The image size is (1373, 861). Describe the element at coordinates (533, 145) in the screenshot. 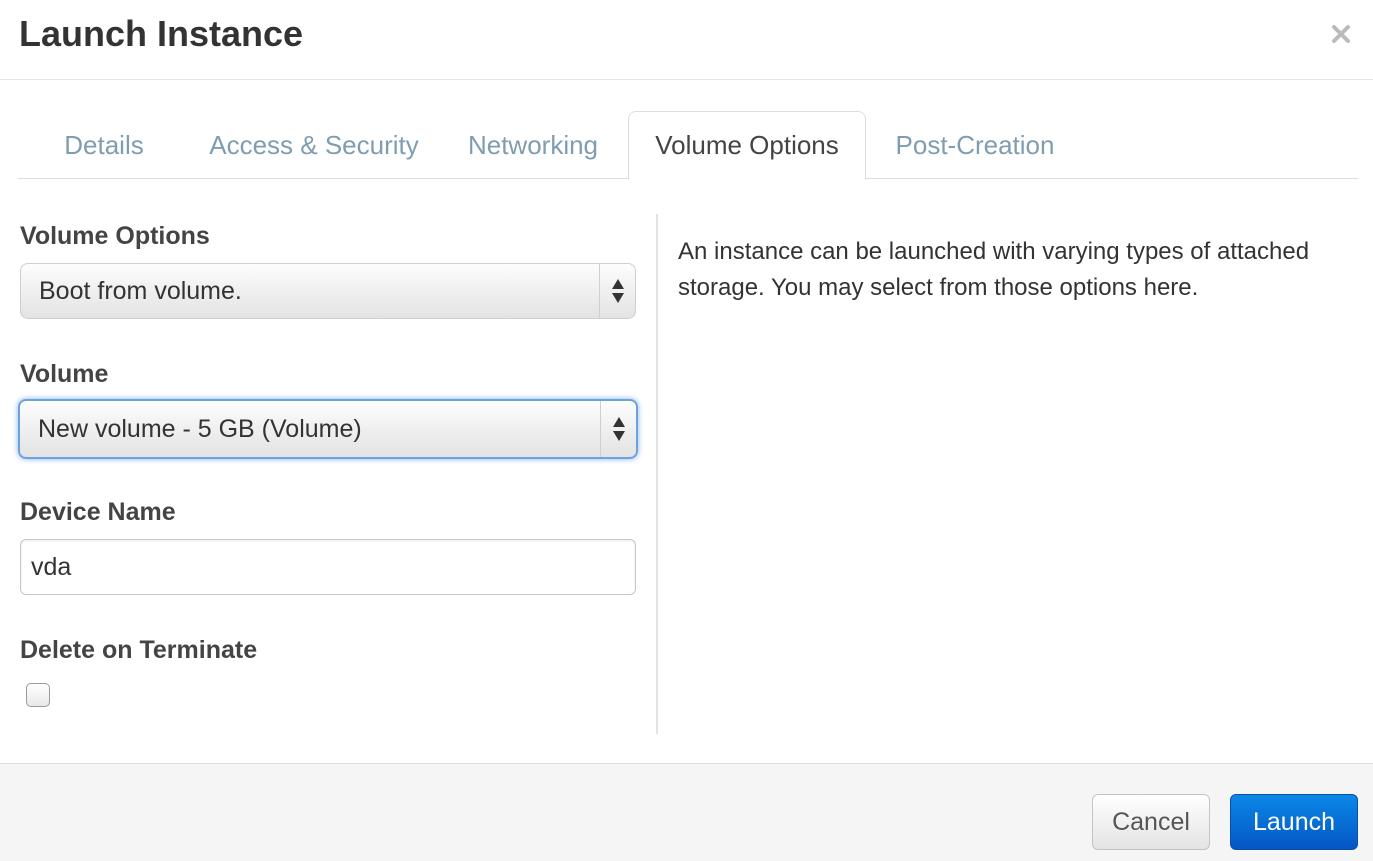

I see `tab-networking: Networking` at that location.